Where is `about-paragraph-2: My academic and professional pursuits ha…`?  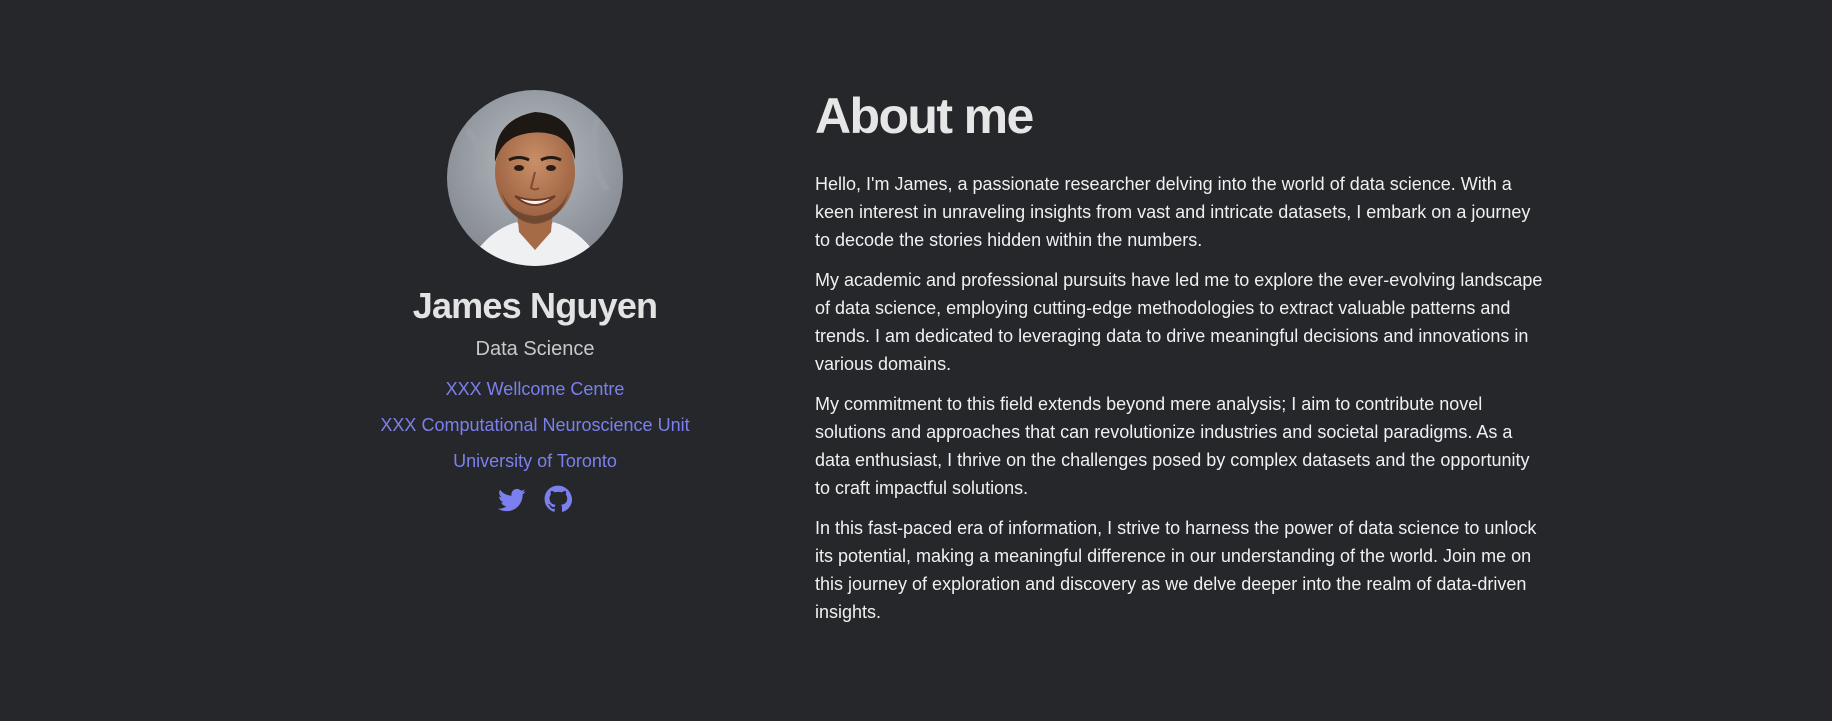 about-paragraph-2: My academic and professional pursuits ha… is located at coordinates (1179, 322).